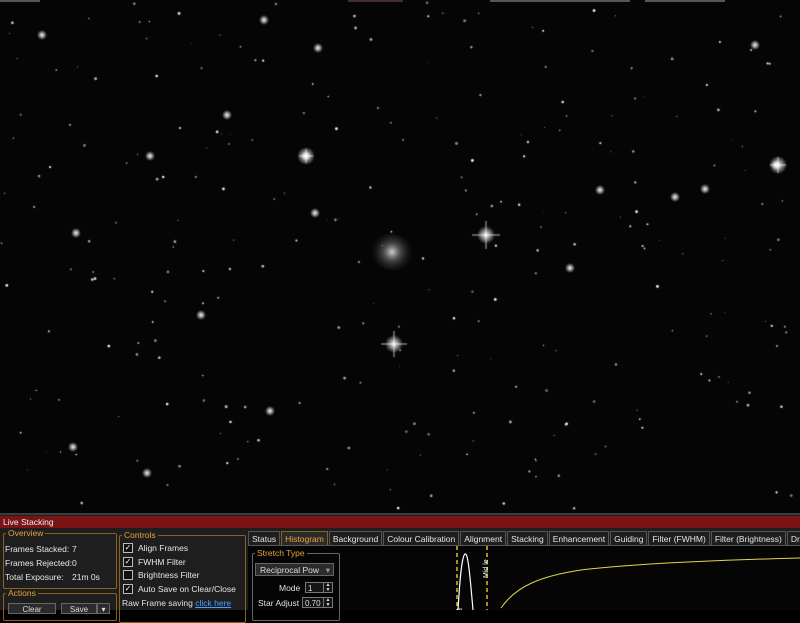  What do you see at coordinates (157, 603) in the screenshot?
I see `raw-frame-saving-label: Raw Frame saving` at bounding box center [157, 603].